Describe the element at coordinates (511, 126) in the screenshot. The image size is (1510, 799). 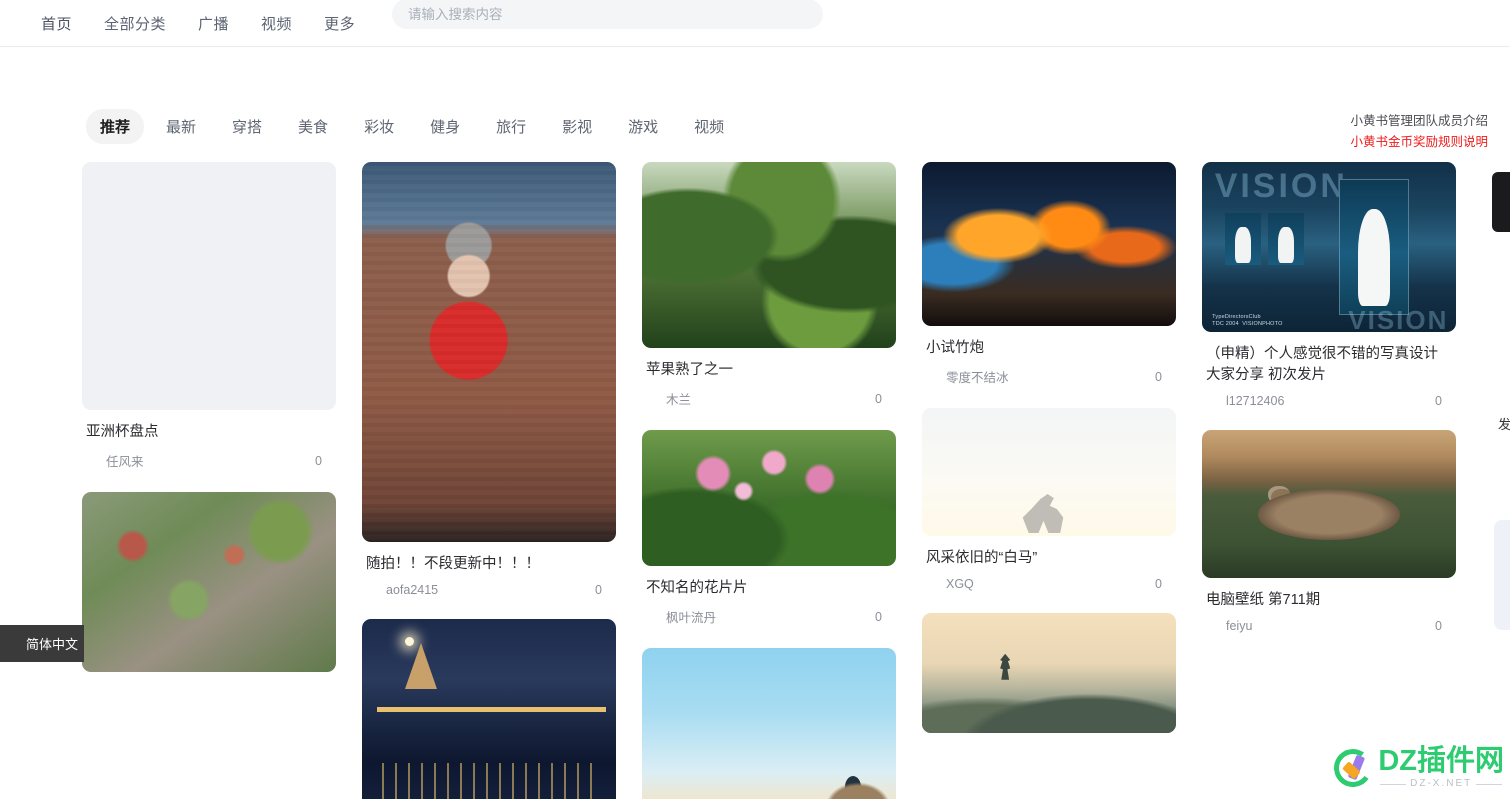
I see `tab-travel: 旅行` at that location.